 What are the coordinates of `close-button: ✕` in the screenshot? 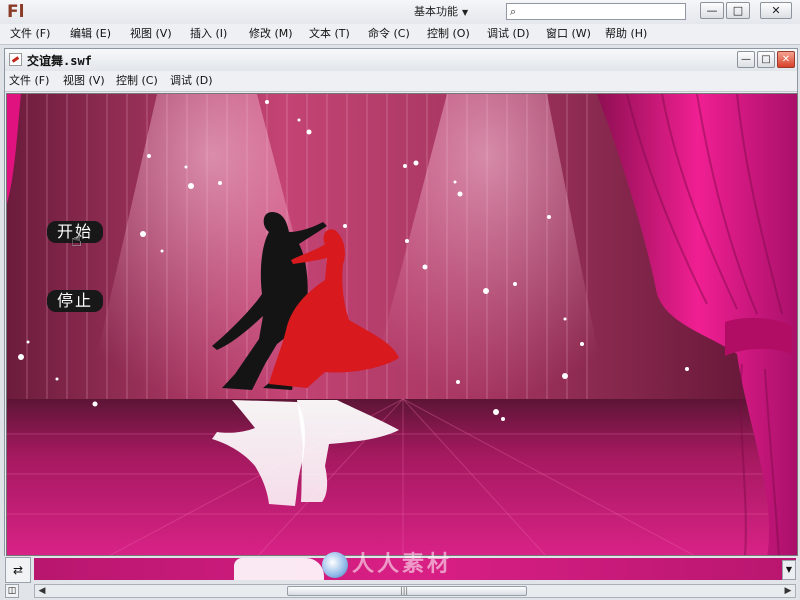 It's located at (776, 10).